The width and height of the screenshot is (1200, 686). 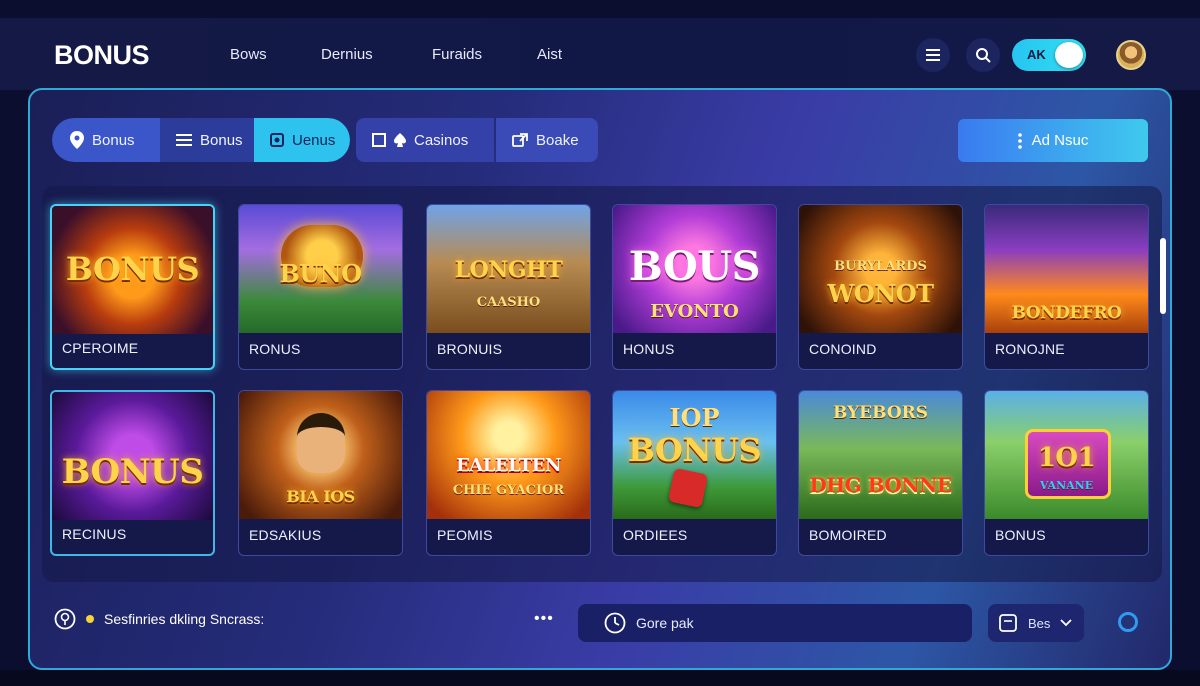 I want to click on nav-link-dernius: Dernius, so click(x=347, y=54).